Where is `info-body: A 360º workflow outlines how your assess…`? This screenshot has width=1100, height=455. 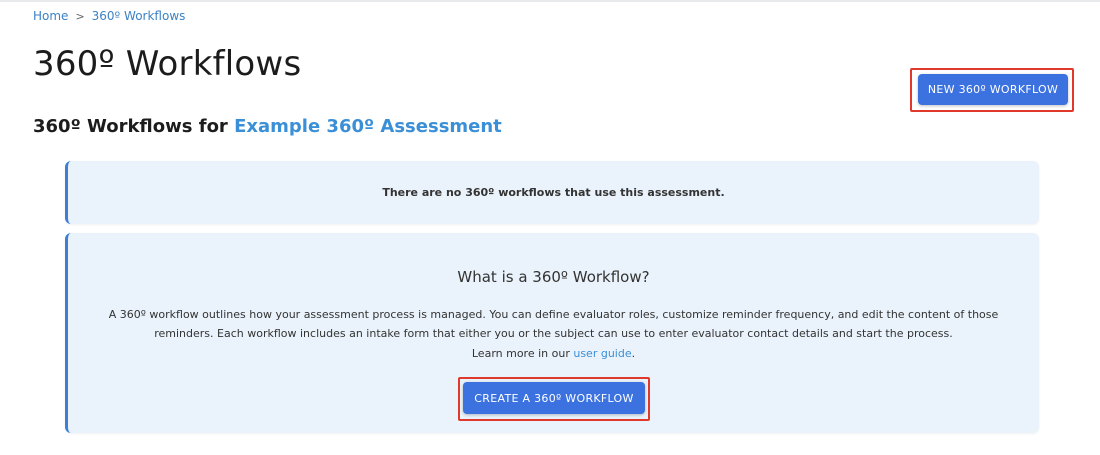
info-body: A 360º workflow outlines how your assess… is located at coordinates (553, 324).